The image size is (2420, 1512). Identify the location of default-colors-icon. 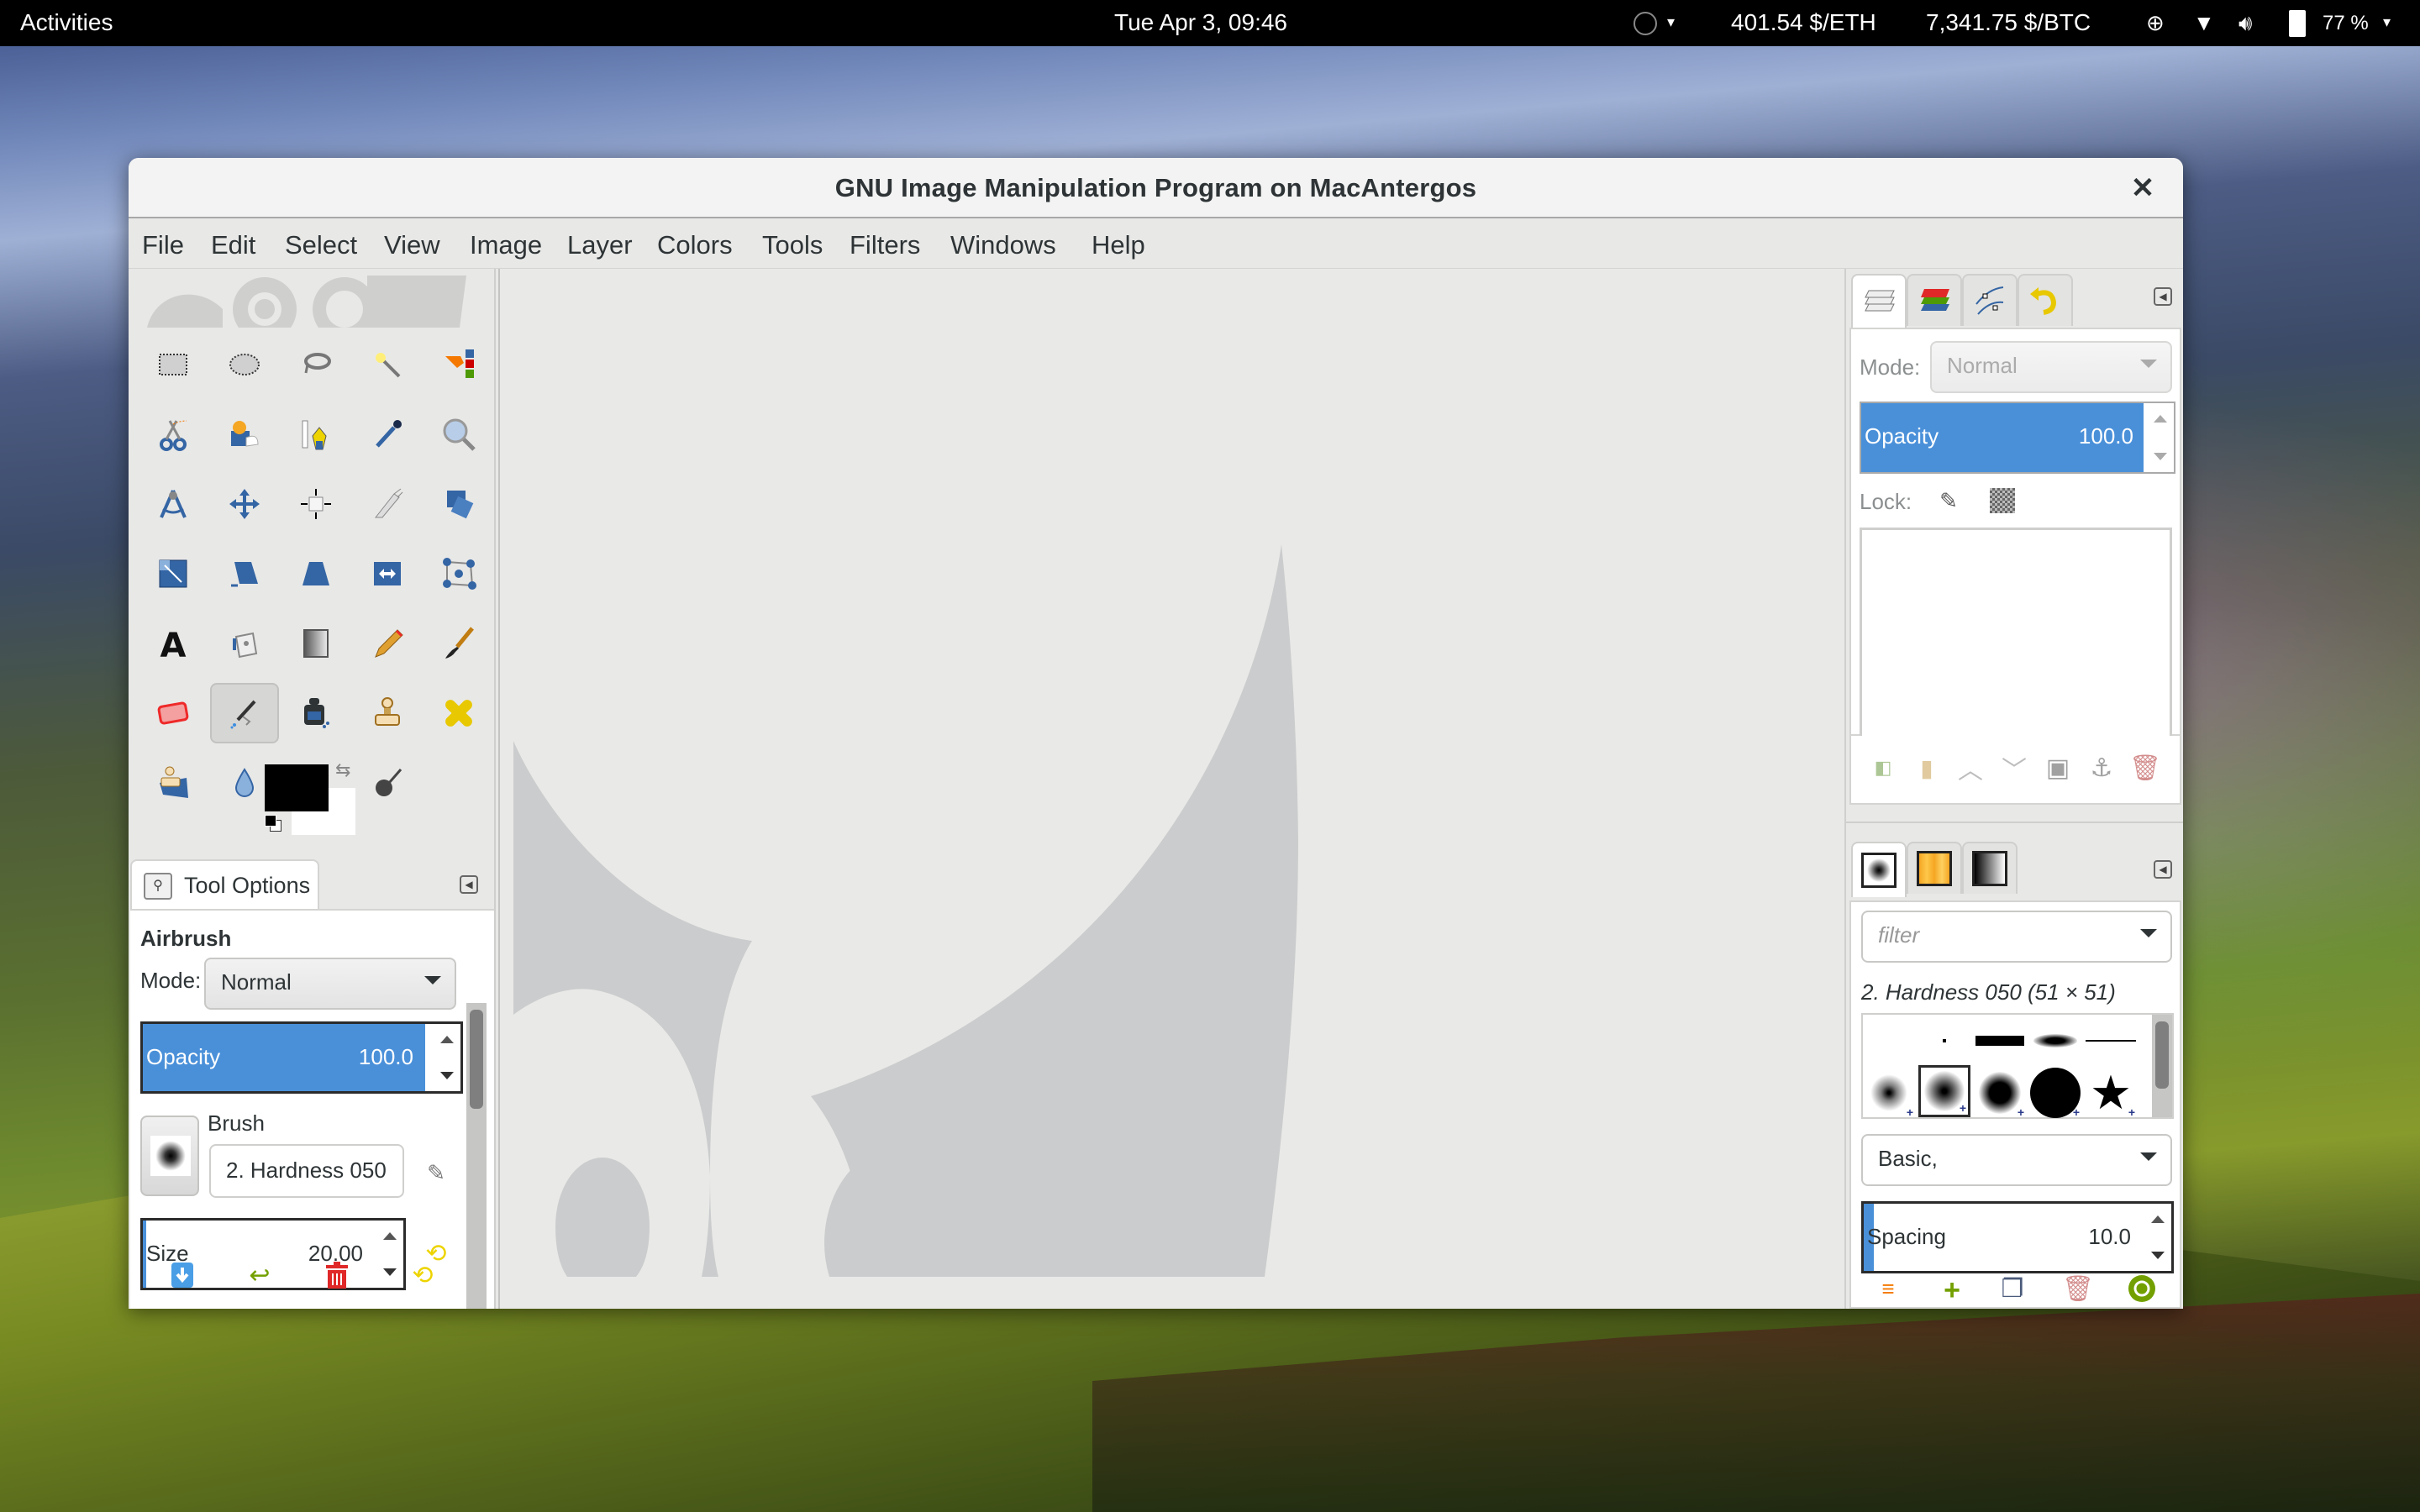
(270, 821).